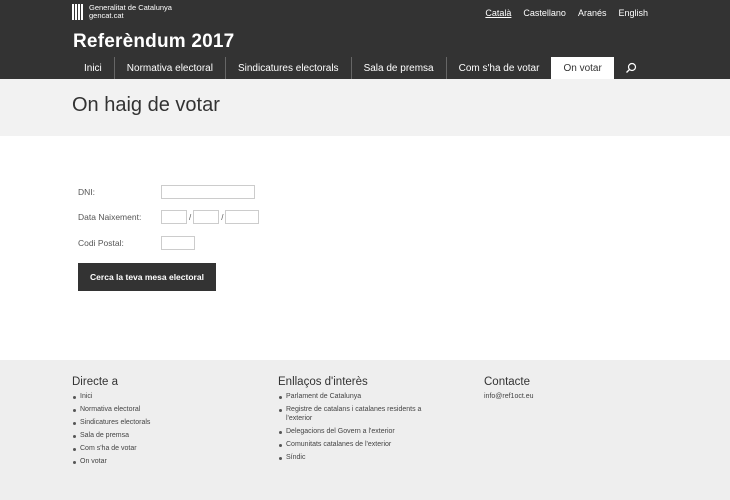 This screenshot has width=730, height=500. I want to click on lang-castellano: Castellano, so click(544, 13).